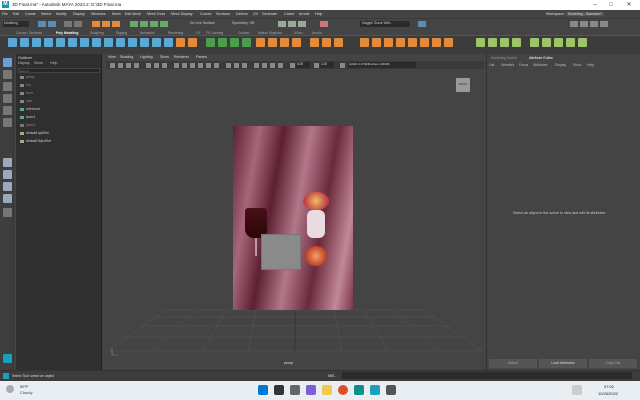 This screenshot has height=400, width=640. Describe the element at coordinates (12, 42) in the screenshot. I see `poly-sphere-icon` at that location.